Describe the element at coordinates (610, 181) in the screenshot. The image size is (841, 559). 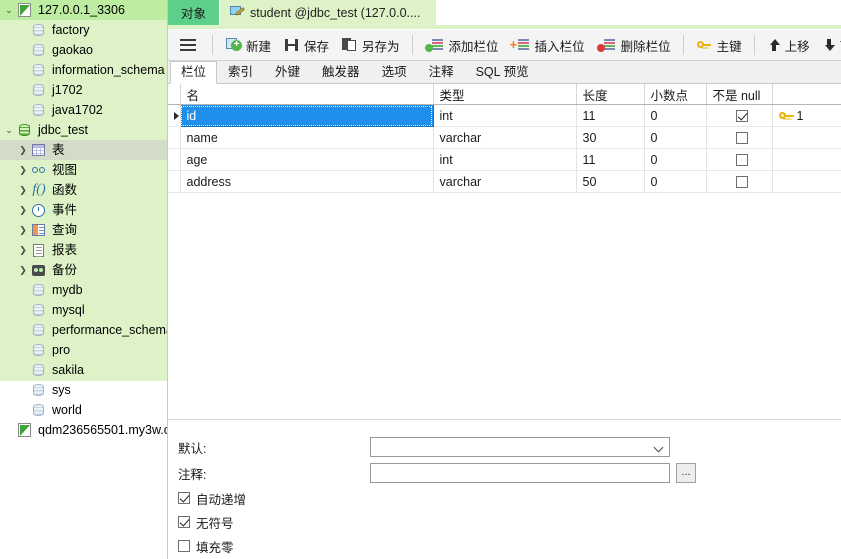
I see `cell-field-length: 50` at that location.